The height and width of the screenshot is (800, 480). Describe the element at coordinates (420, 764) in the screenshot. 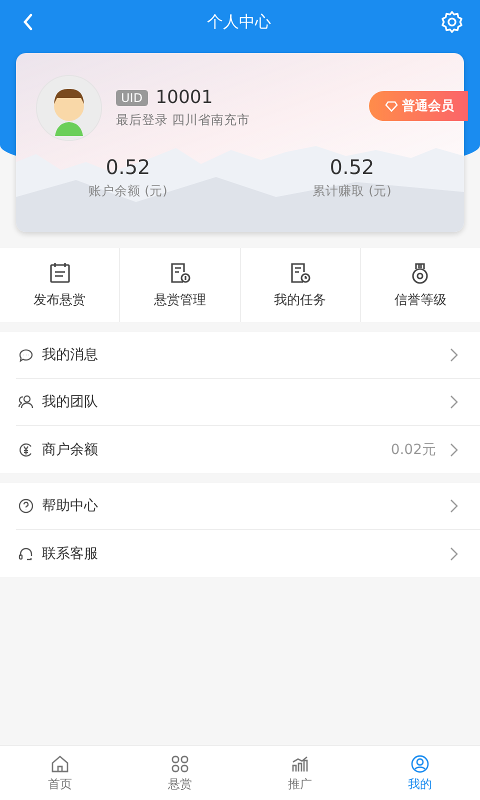

I see `user-circle-icon` at that location.